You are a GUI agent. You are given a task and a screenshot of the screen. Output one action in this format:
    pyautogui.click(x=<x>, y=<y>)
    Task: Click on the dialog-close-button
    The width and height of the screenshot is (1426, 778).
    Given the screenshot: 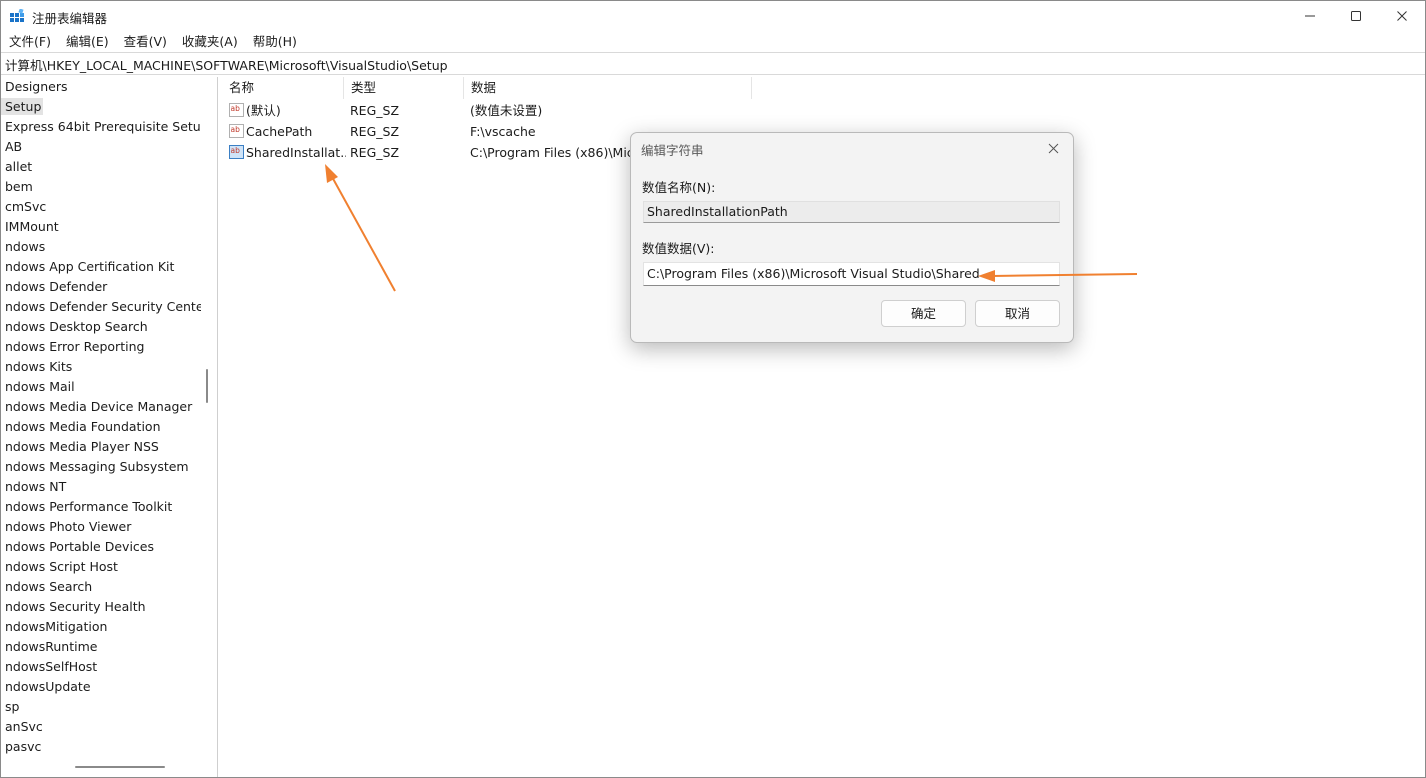 What is the action you would take?
    pyautogui.click(x=1053, y=148)
    